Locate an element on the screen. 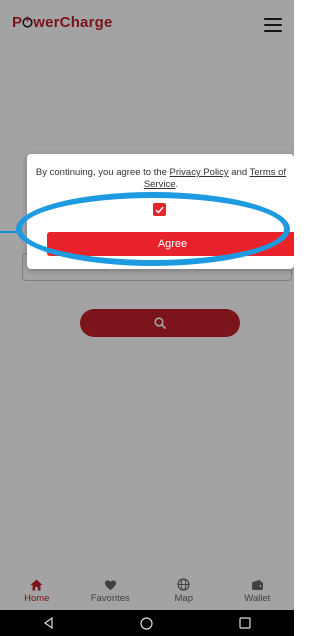 The height and width of the screenshot is (636, 320). annotation-highlight-ellipse is located at coordinates (153, 229).